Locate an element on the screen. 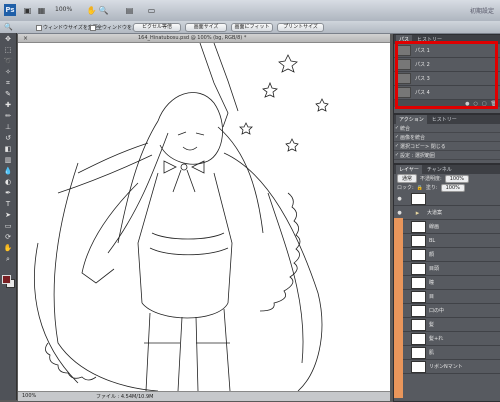 The image size is (500, 402). print-size-button: 画面サイズ is located at coordinates (206, 27).